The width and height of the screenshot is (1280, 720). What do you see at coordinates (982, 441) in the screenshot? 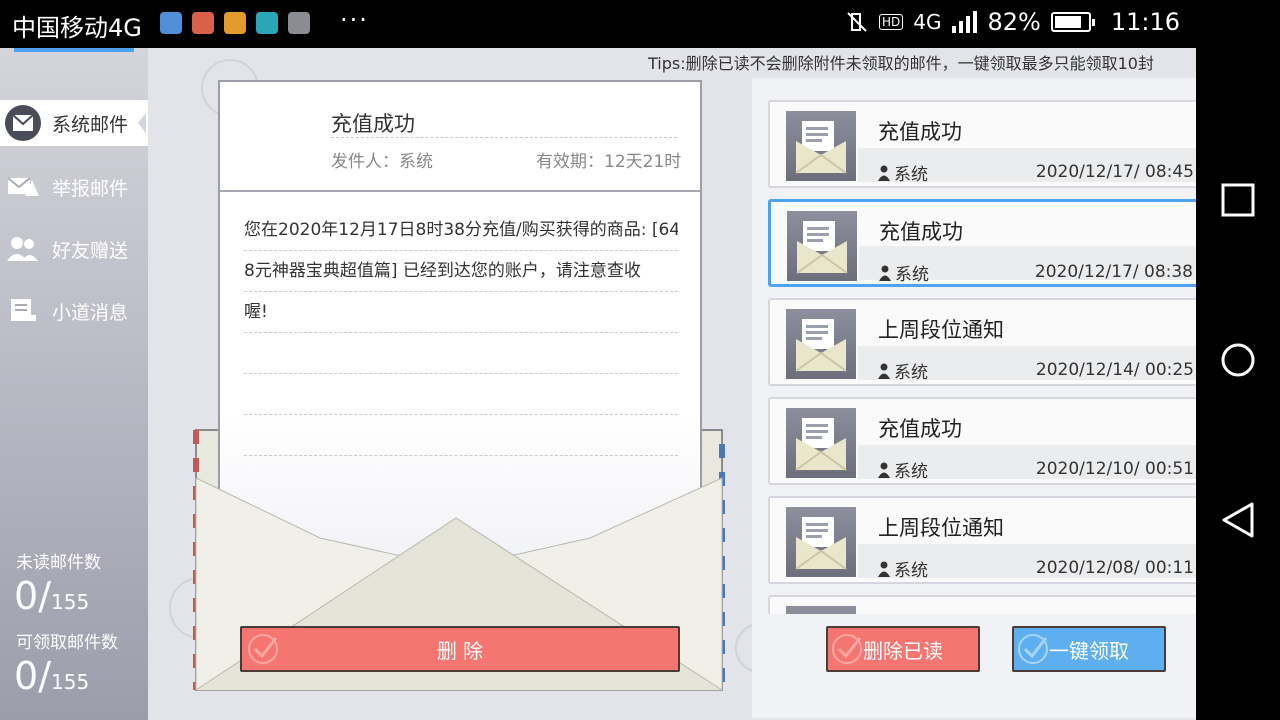
I see `mail-list-item: 充值成功系统 2020/12/10/ 00:51` at bounding box center [982, 441].